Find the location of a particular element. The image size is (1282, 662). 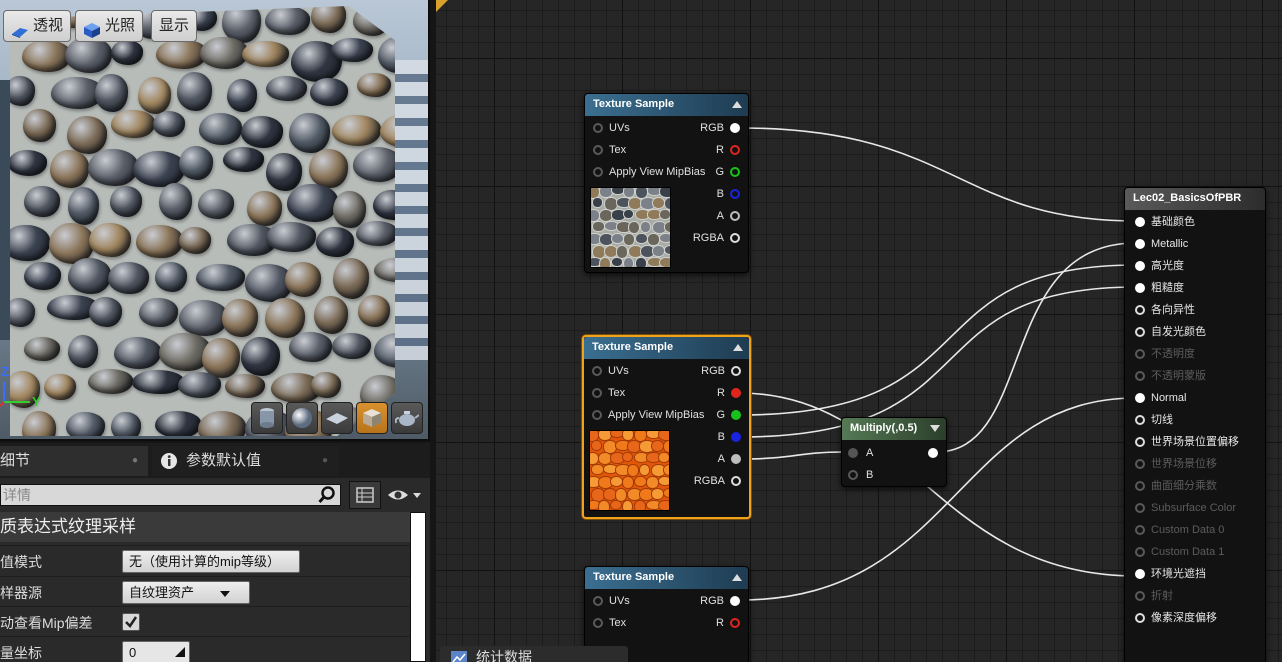

view-mip-bias-checkbox is located at coordinates (131, 622).